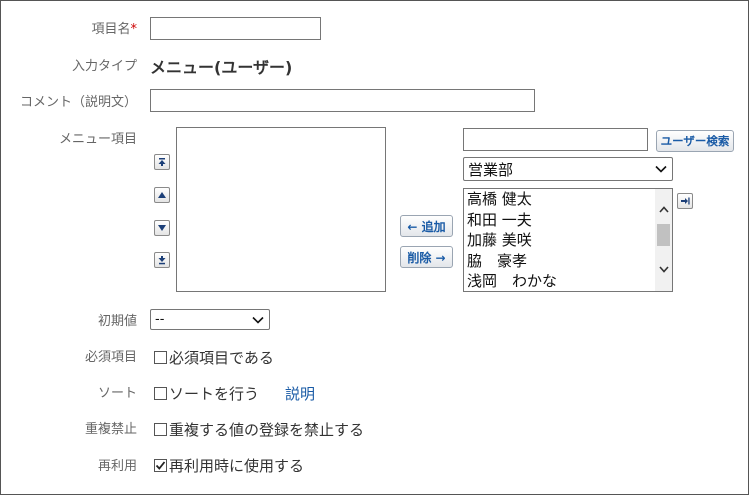  I want to click on move-up-button, so click(162, 195).